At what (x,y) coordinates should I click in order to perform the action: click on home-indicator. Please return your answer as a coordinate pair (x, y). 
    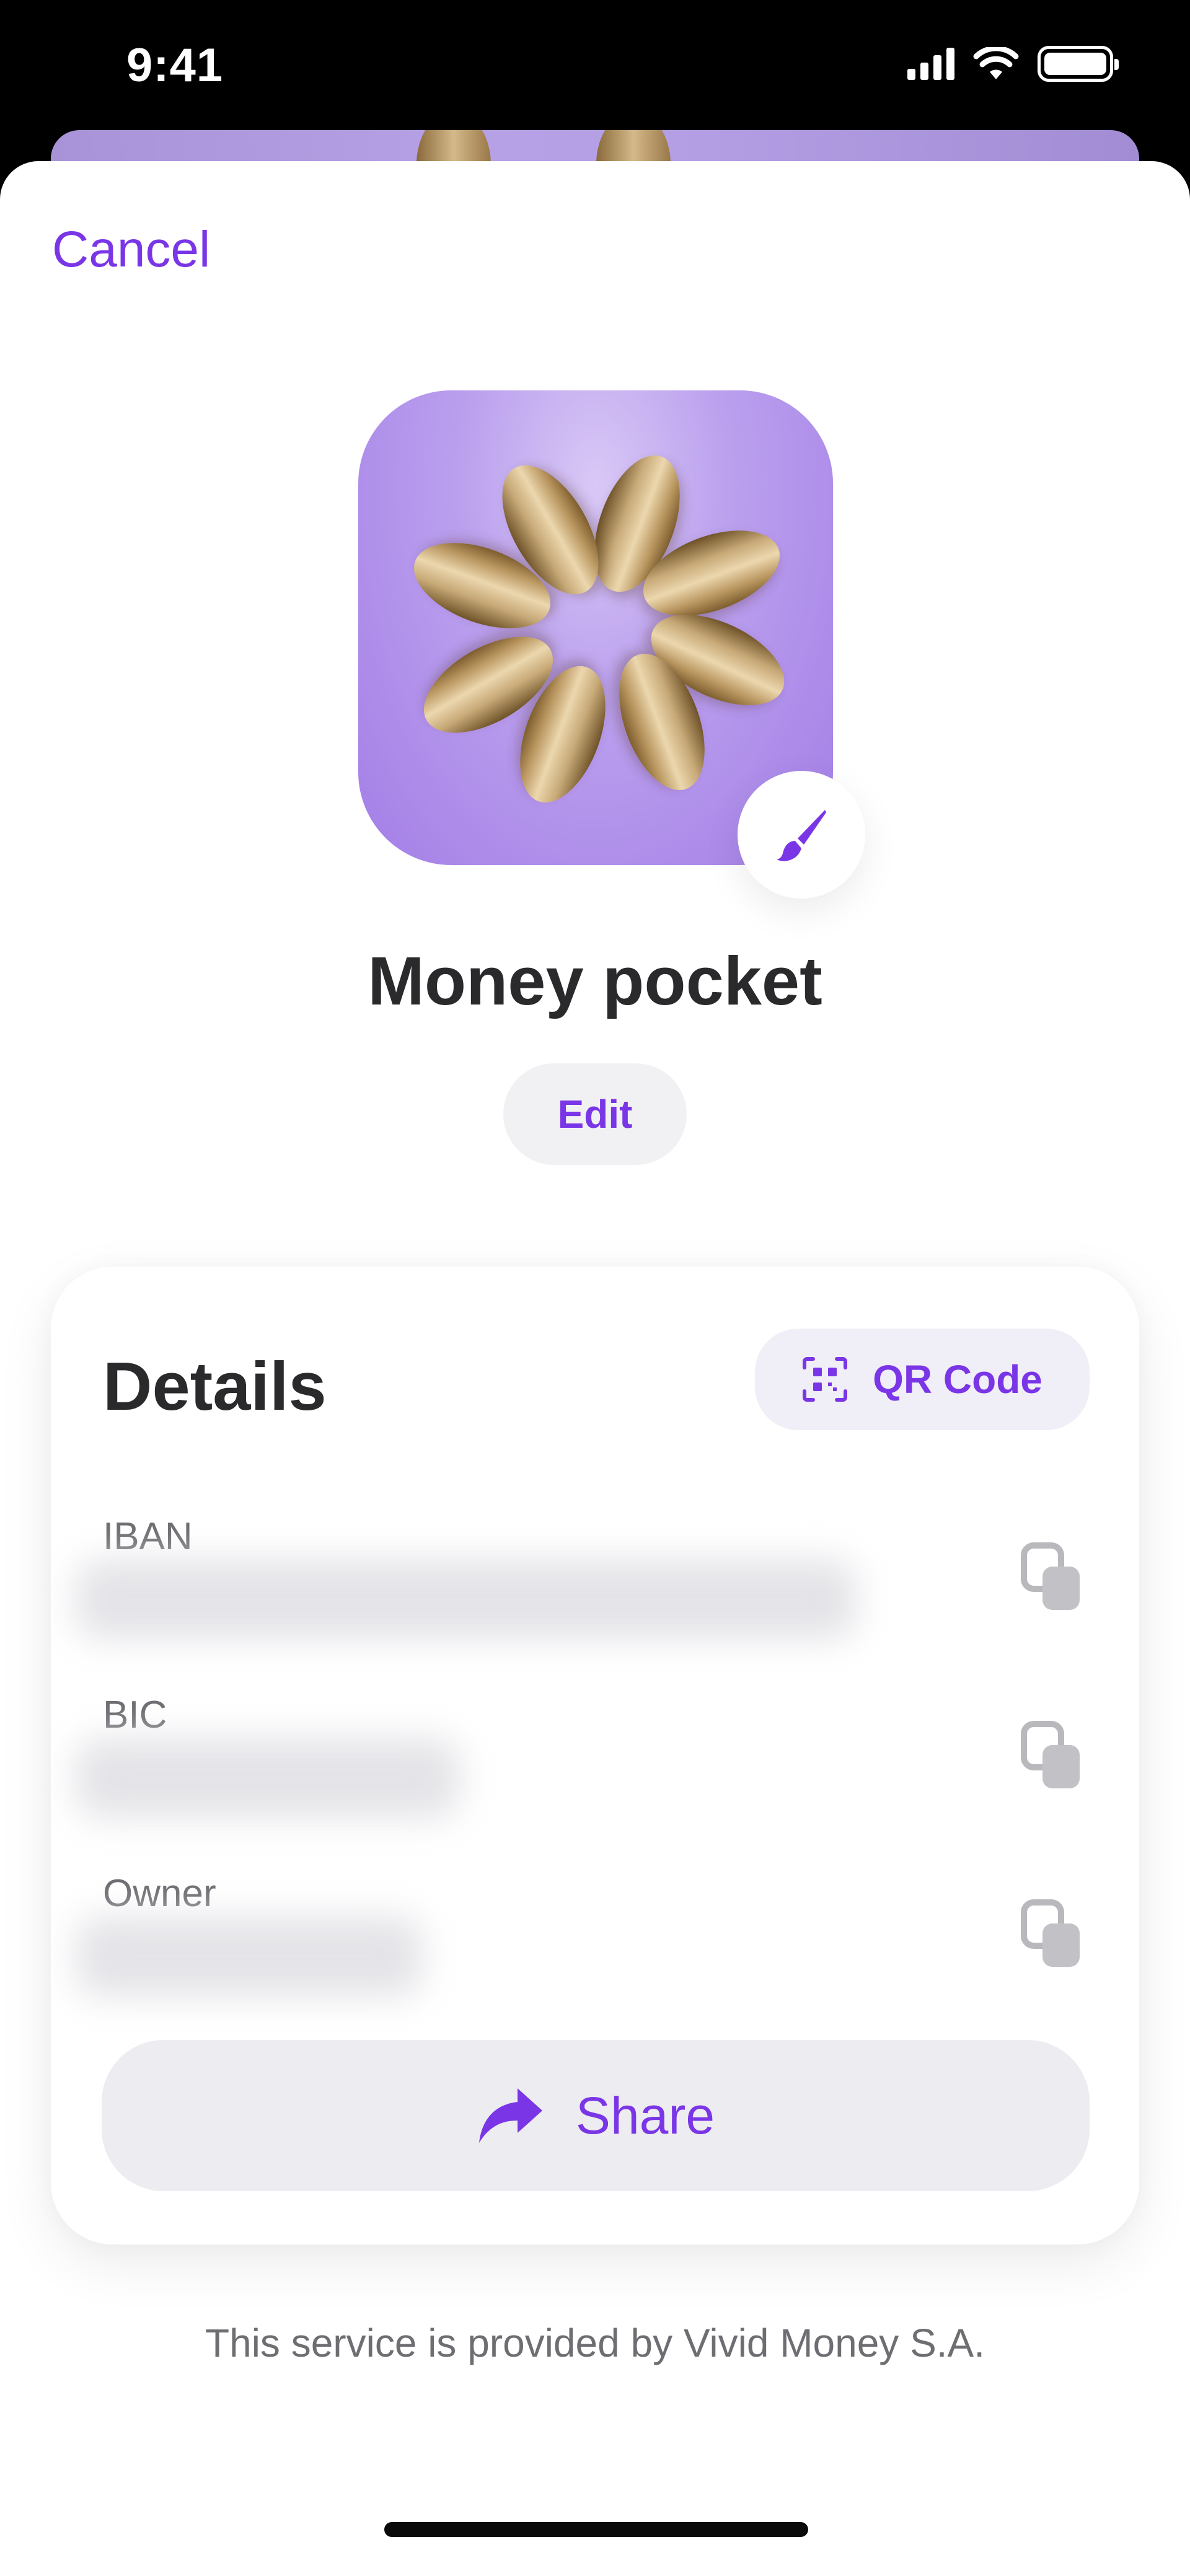
    Looking at the image, I should click on (596, 2529).